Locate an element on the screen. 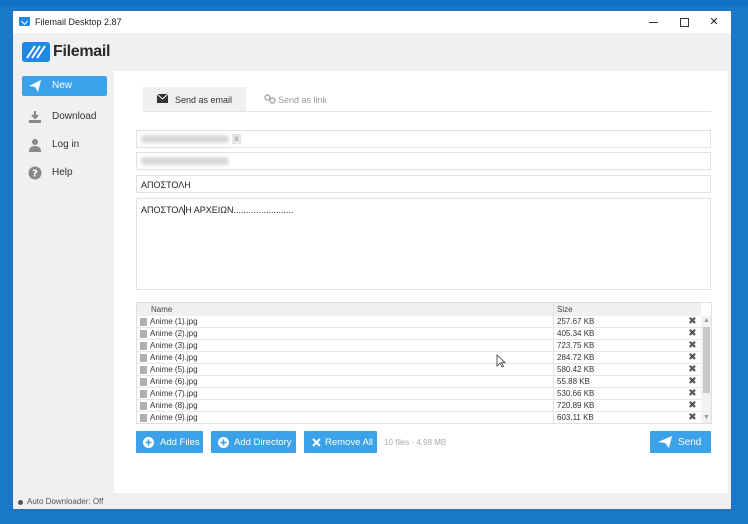 The height and width of the screenshot is (524, 748). file-list-scrollbar: ▲ ▼ is located at coordinates (706, 369).